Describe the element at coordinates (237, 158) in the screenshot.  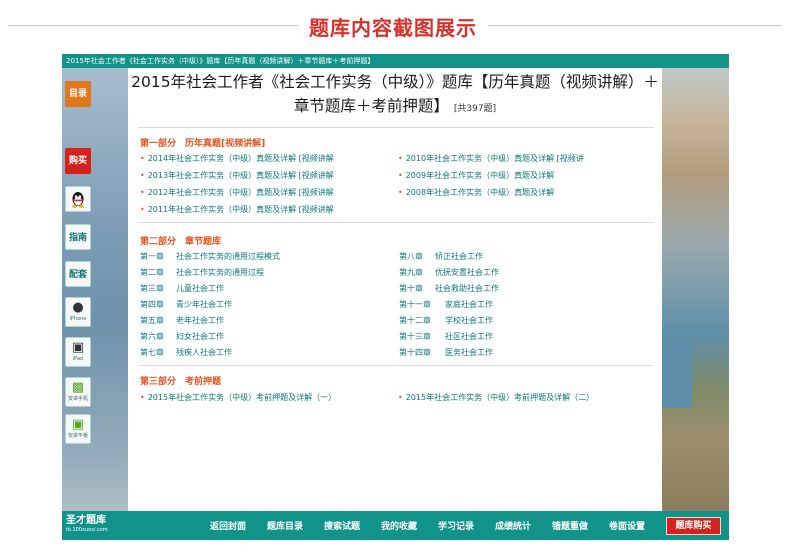
I see `real-exam-link: • 2014年社会工作实务（中级）真题及详解 [视频讲解` at that location.